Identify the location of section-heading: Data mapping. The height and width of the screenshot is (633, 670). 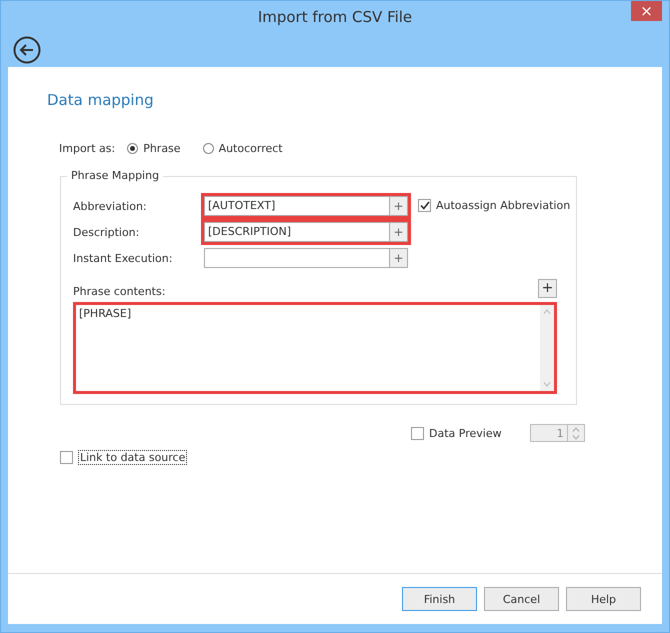
(101, 100).